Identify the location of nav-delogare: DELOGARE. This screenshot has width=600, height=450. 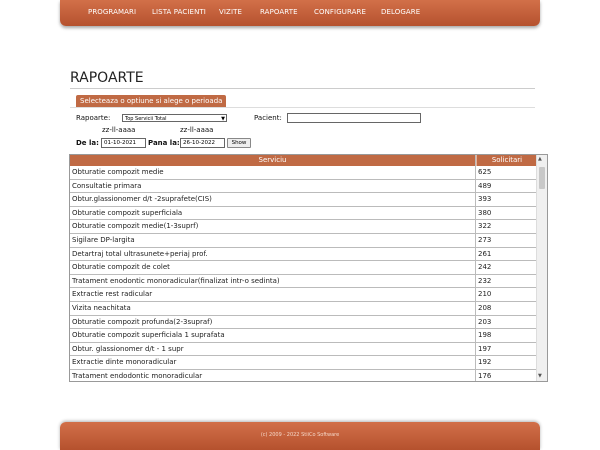
(400, 12).